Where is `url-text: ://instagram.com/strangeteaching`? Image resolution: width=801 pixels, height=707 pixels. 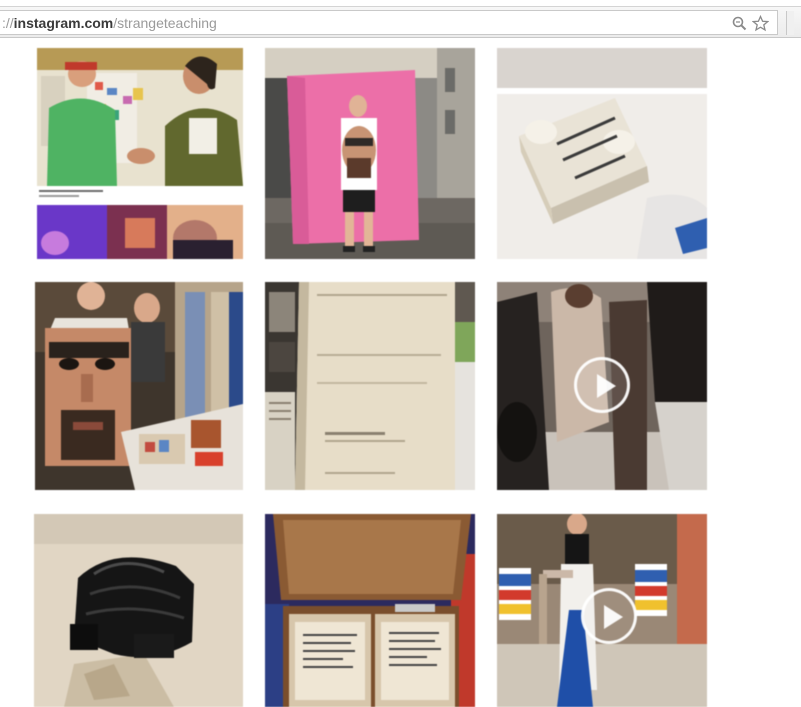 url-text: ://instagram.com/strangeteaching is located at coordinates (109, 23).